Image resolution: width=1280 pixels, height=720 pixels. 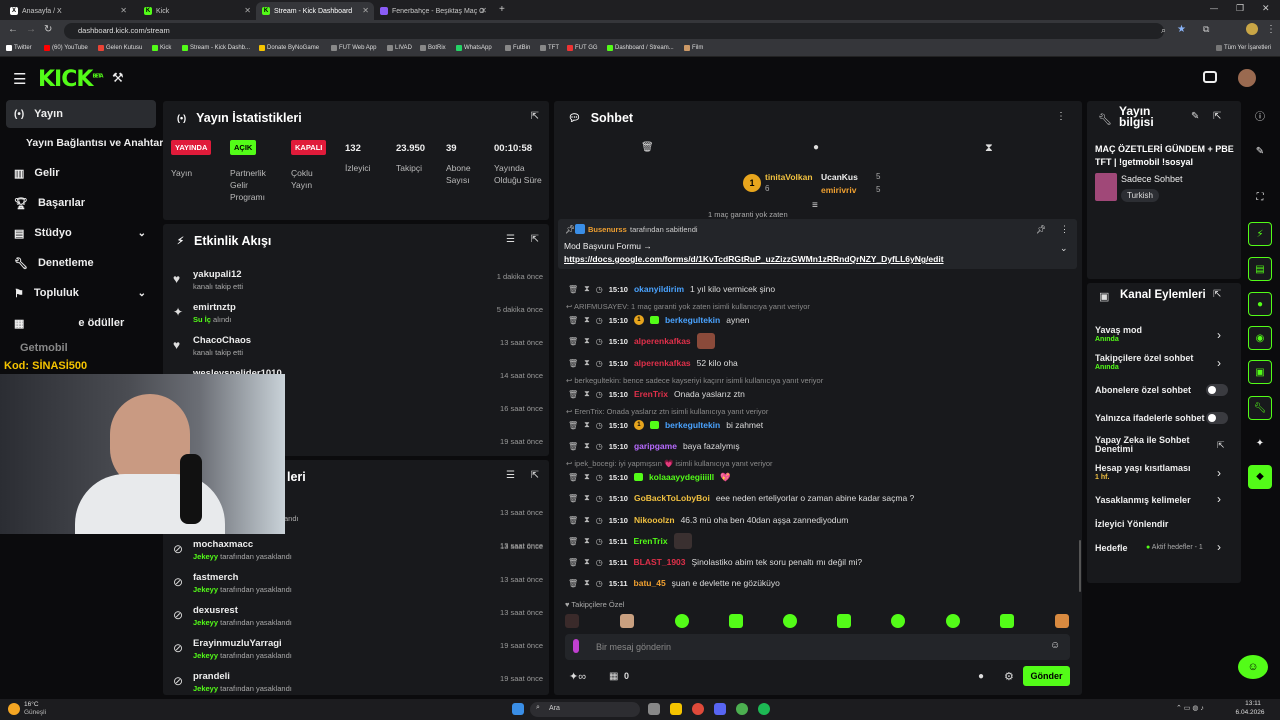 What do you see at coordinates (215, 577) in the screenshot?
I see `banned-username: fastmerch` at bounding box center [215, 577].